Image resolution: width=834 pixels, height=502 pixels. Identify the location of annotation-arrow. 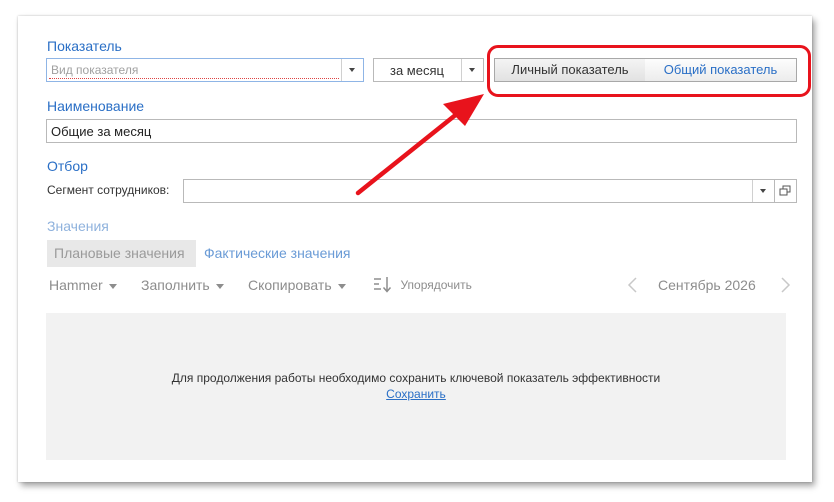
(419, 145).